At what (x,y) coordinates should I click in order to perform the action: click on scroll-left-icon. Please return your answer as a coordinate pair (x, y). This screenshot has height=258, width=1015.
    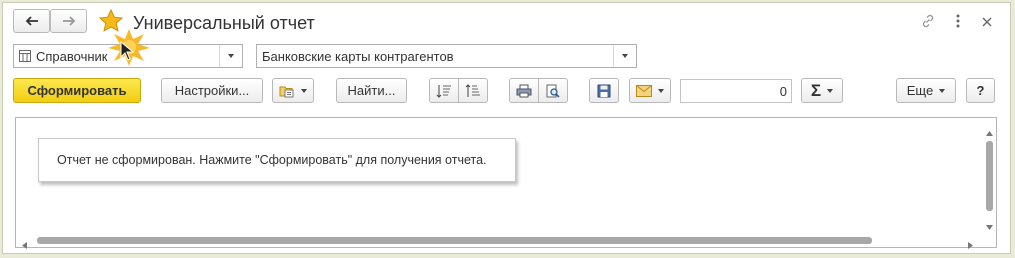
    Looking at the image, I should click on (24, 244).